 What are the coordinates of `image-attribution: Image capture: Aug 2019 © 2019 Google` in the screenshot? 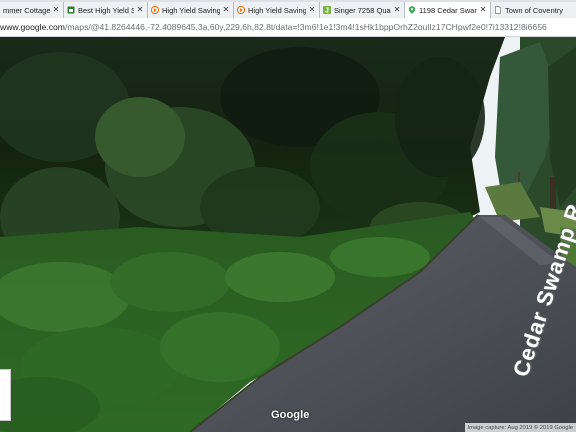 It's located at (520, 427).